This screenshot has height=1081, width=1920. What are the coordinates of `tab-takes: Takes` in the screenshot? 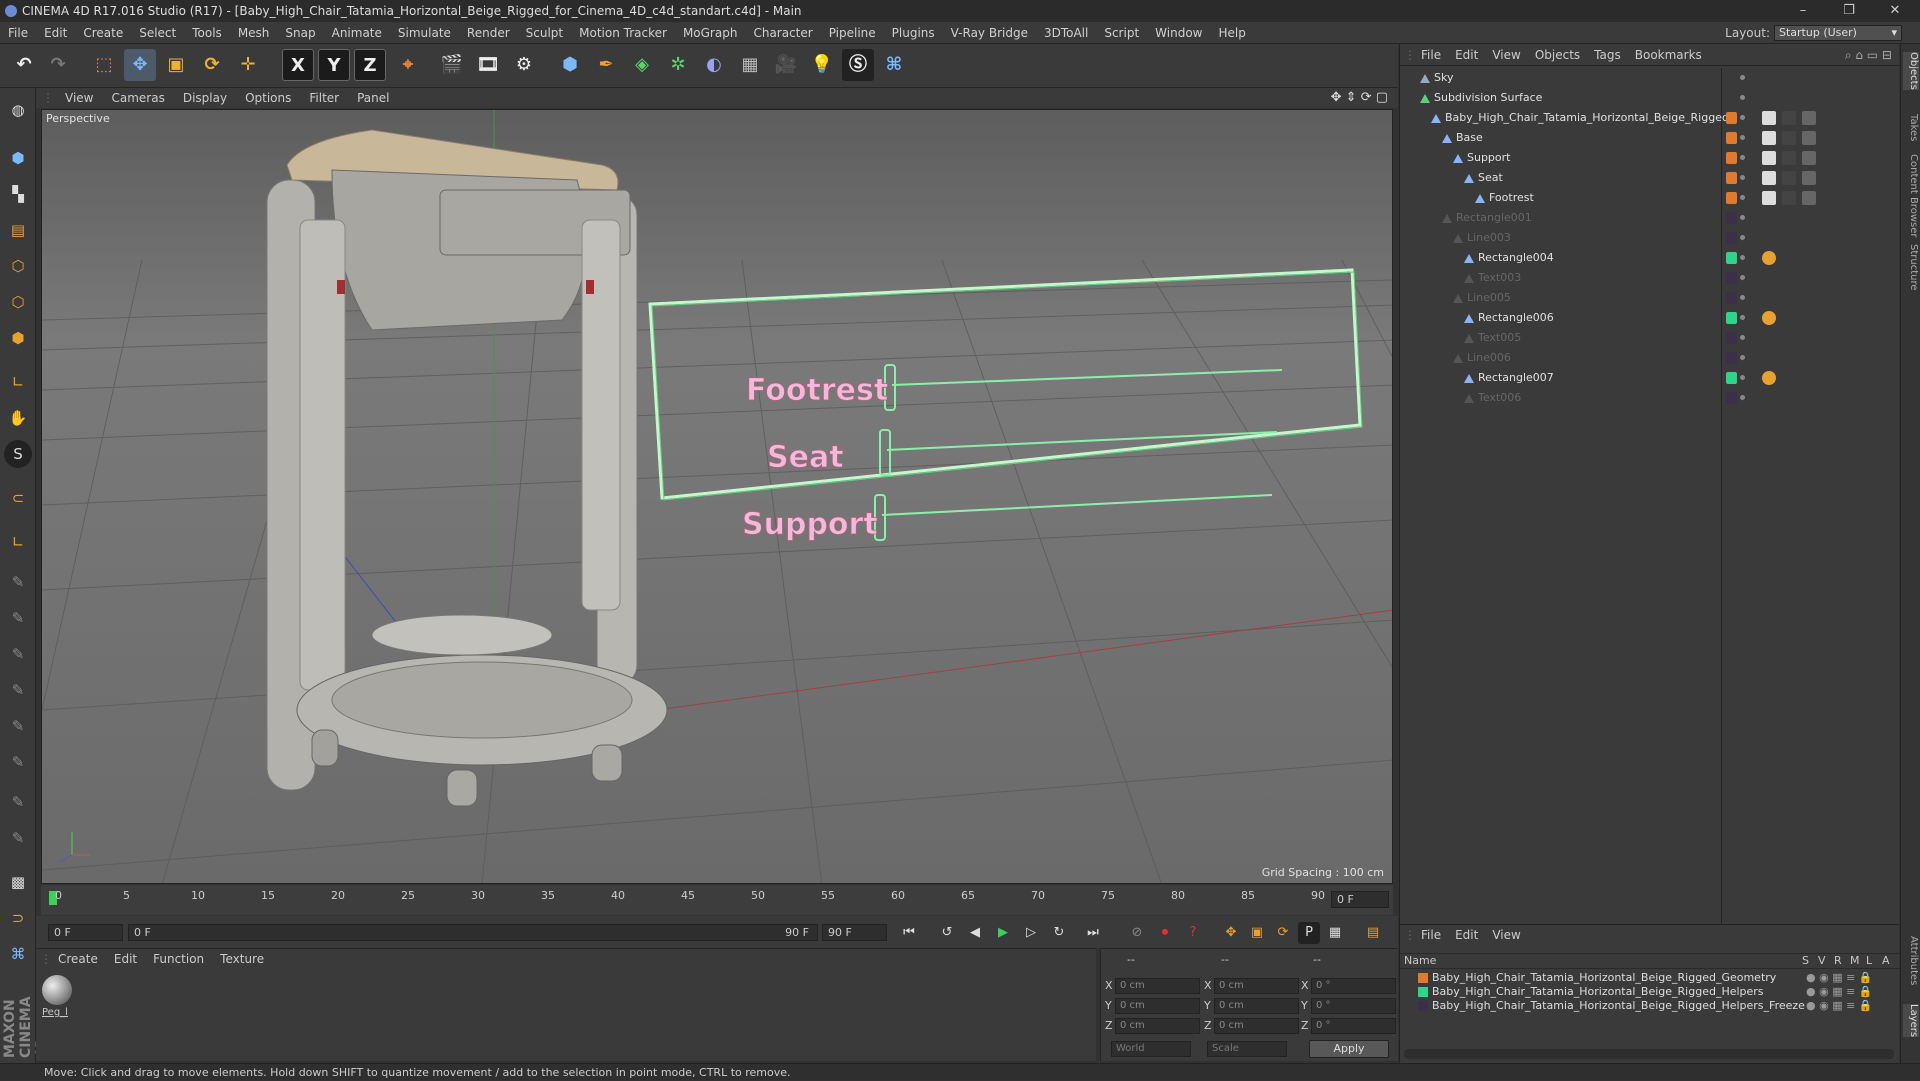 It's located at (1911, 127).